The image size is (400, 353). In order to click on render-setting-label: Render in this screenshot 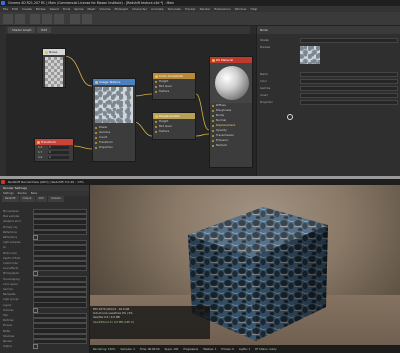, I will do `click(7, 341)`.